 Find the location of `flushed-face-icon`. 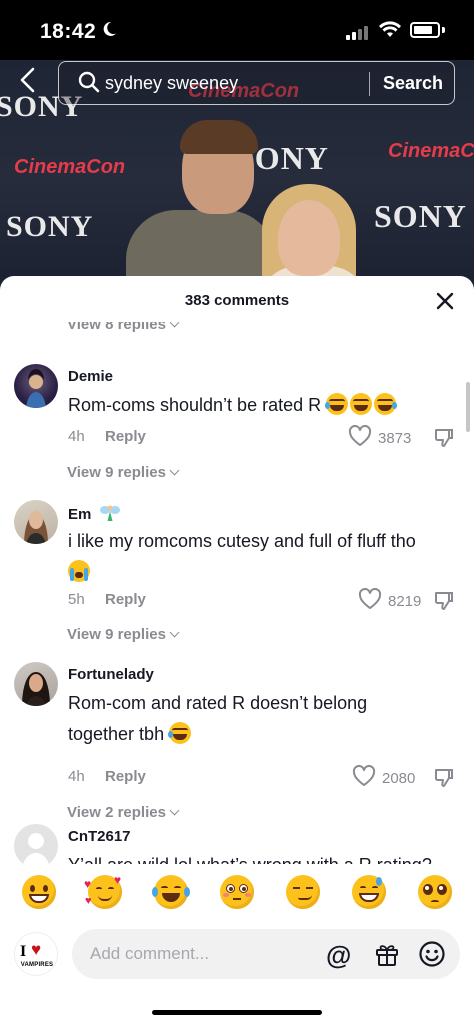

flushed-face-icon is located at coordinates (237, 892).